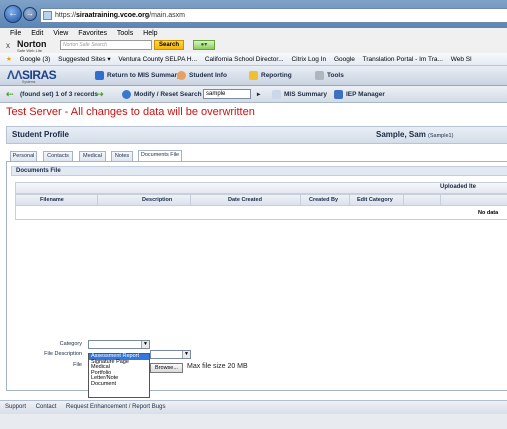  I want to click on max-file-size-note: Max file size 20 MB, so click(217, 366).